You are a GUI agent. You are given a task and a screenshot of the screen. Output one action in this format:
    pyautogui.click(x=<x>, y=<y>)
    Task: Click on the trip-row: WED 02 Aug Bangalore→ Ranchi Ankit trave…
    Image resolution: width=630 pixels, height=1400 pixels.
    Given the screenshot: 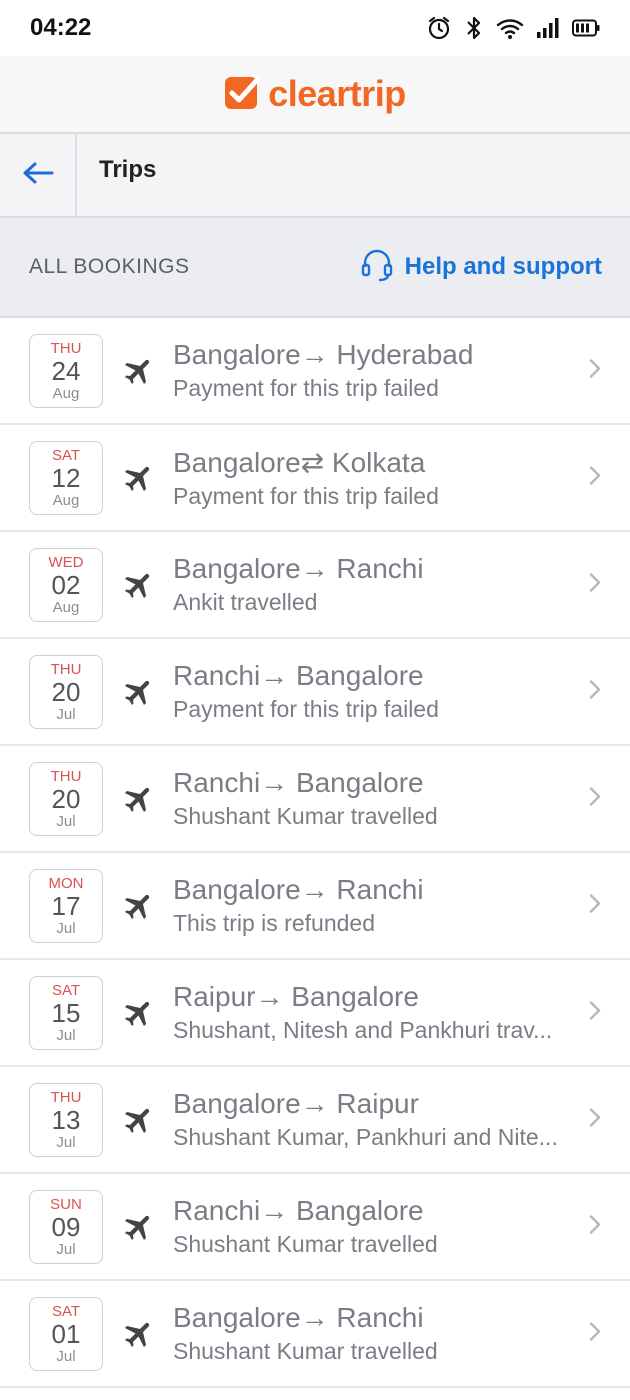 What is the action you would take?
    pyautogui.click(x=315, y=585)
    